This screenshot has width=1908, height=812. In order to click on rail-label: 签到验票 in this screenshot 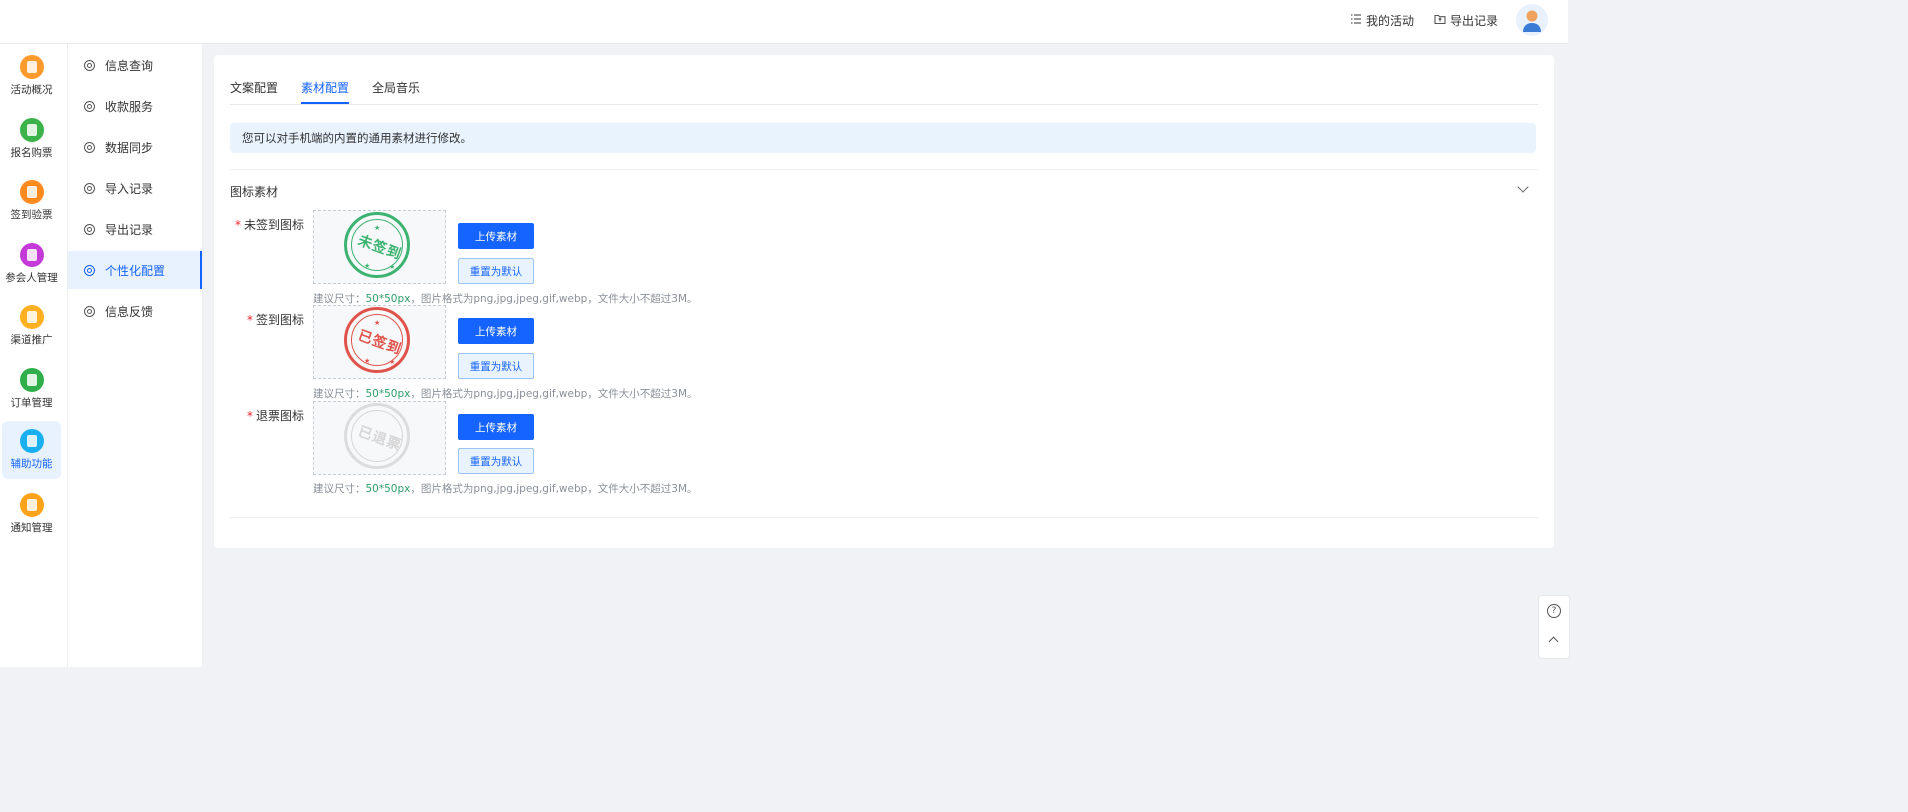, I will do `click(31, 215)`.